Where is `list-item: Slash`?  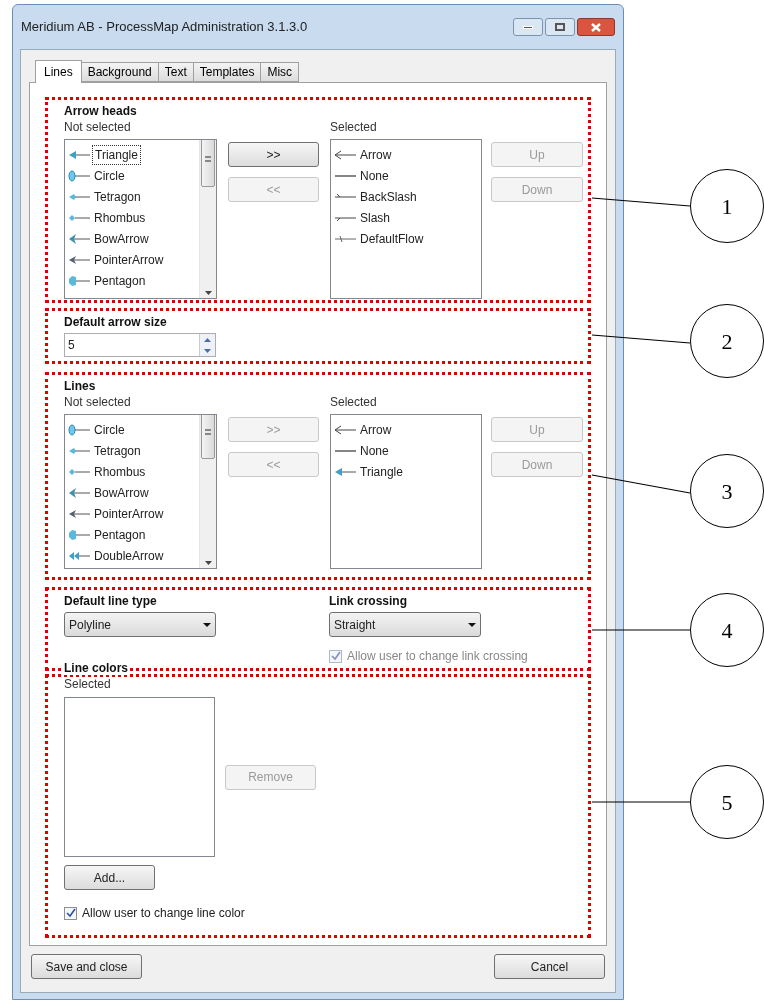
list-item: Slash is located at coordinates (407, 217).